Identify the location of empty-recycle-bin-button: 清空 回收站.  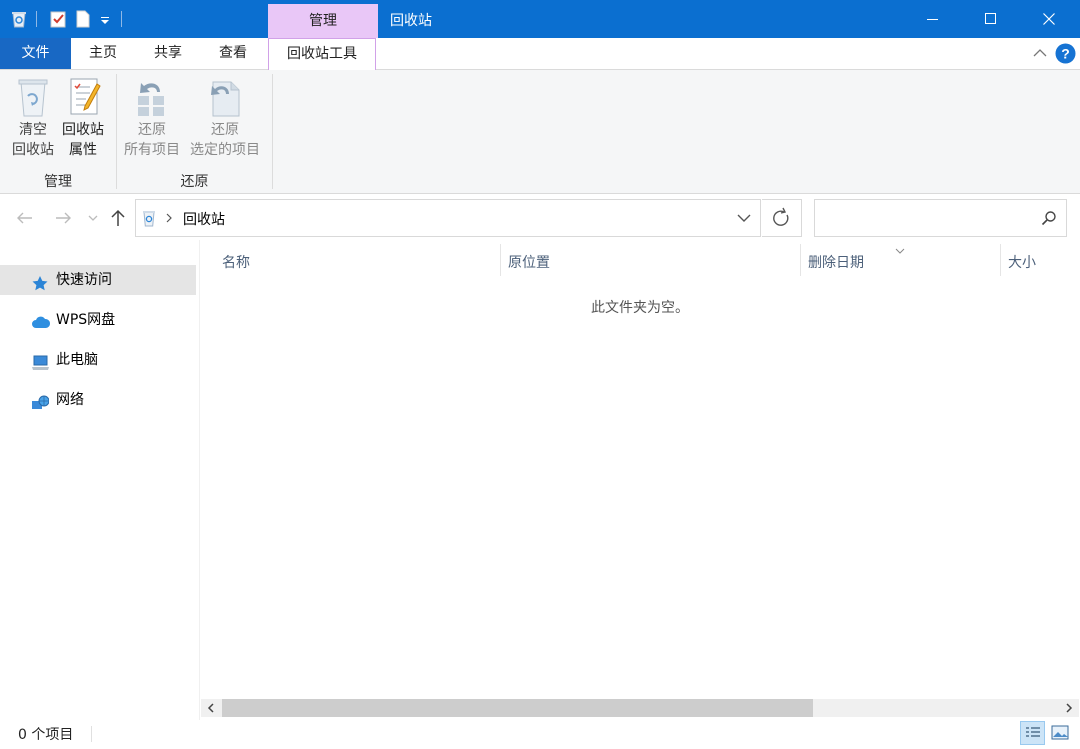
(33, 120).